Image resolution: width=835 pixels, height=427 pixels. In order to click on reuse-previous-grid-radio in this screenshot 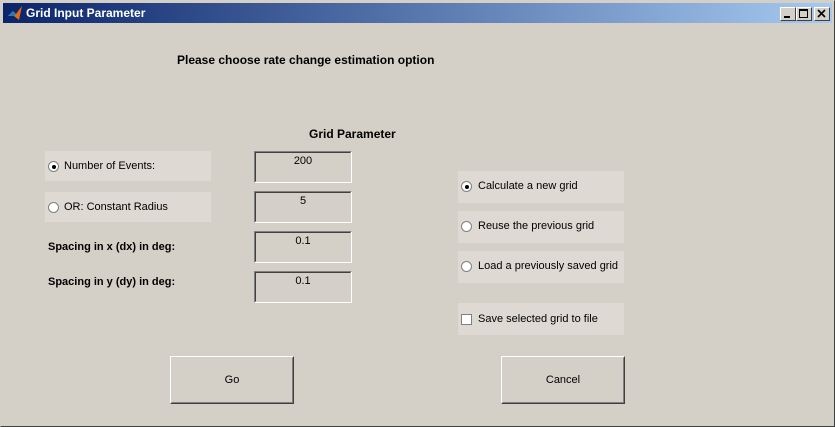, I will do `click(466, 226)`.